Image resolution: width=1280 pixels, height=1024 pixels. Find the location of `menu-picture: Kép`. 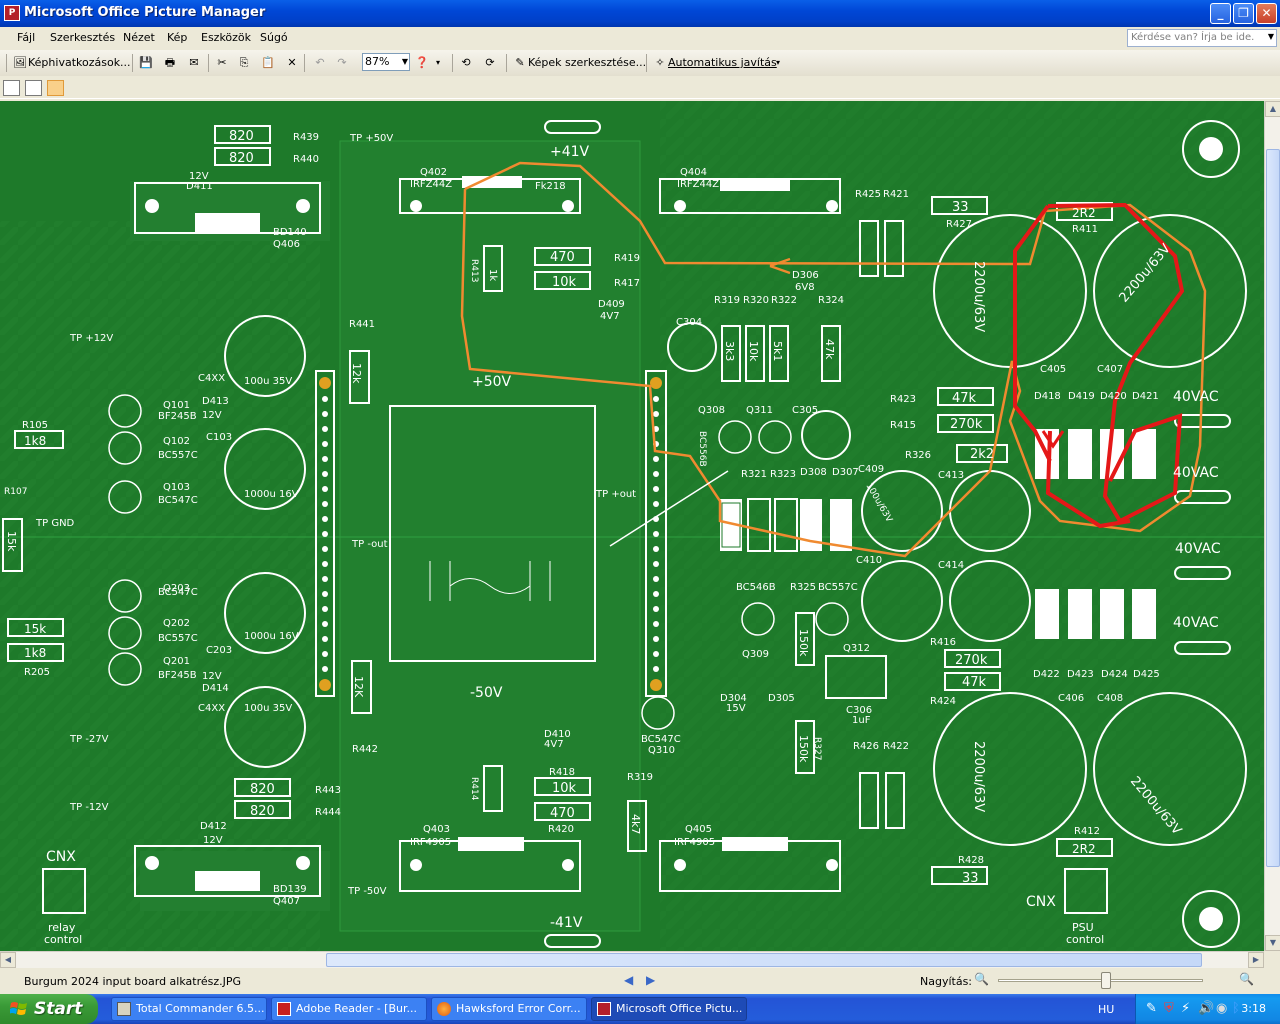

menu-picture: Kép is located at coordinates (177, 37).